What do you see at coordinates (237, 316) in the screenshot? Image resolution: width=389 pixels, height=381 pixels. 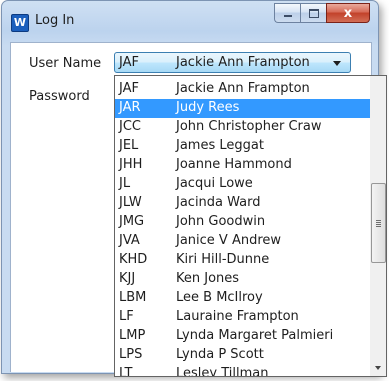 I see `item-name: Lauraine Frampton` at bounding box center [237, 316].